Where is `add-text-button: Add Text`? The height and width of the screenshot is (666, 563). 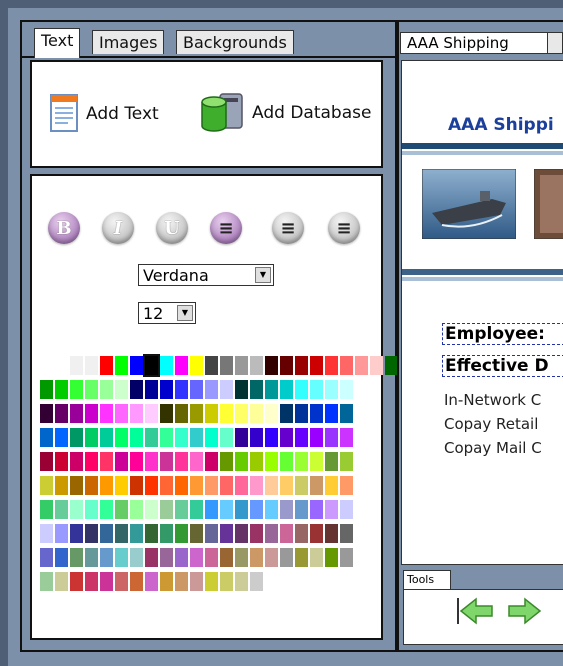
add-text-button: Add Text is located at coordinates (104, 114).